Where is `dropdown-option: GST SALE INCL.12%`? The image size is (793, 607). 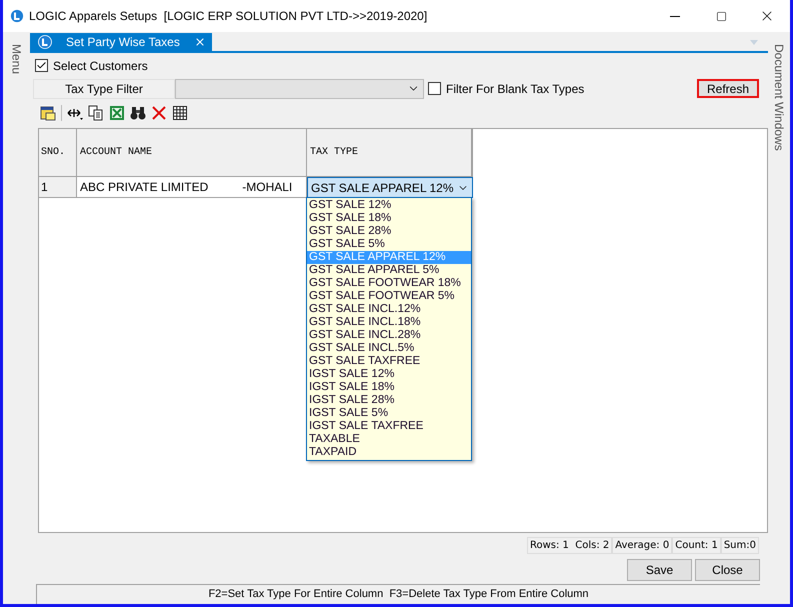 dropdown-option: GST SALE INCL.12% is located at coordinates (389, 309).